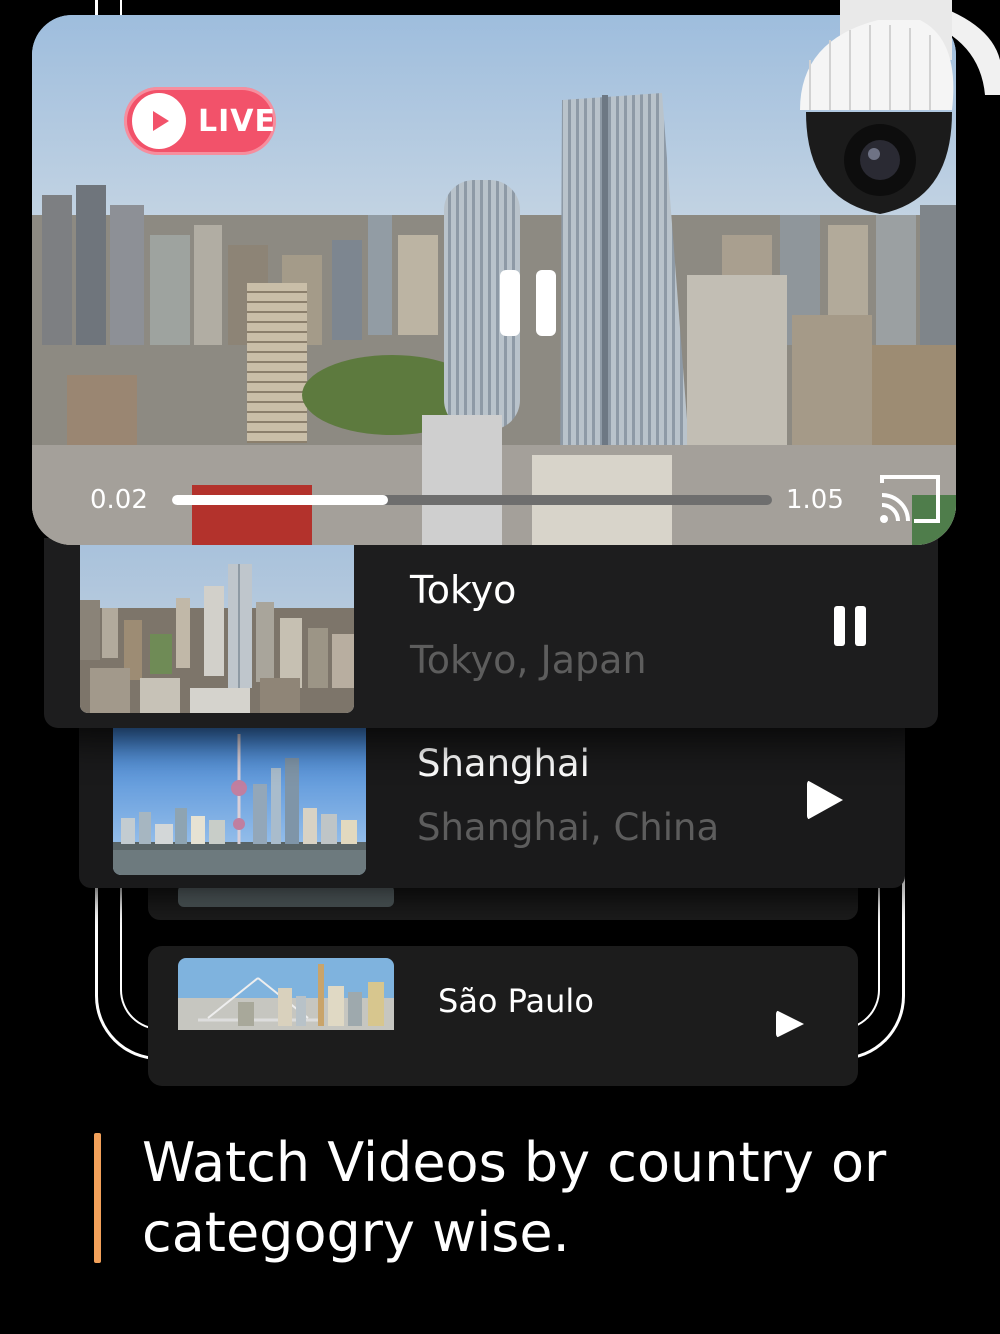 The width and height of the screenshot is (1000, 1334). What do you see at coordinates (159, 121) in the screenshot?
I see `play-circle-icon` at bounding box center [159, 121].